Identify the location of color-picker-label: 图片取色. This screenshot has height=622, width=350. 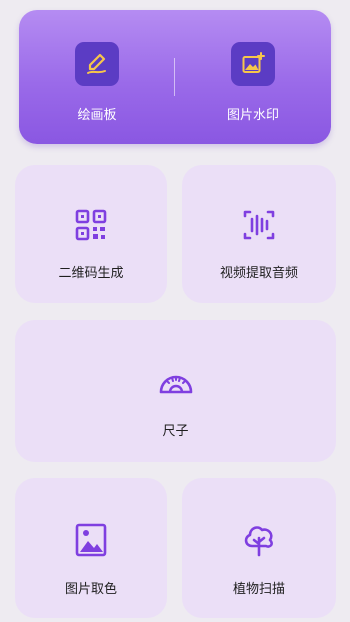
(90, 589).